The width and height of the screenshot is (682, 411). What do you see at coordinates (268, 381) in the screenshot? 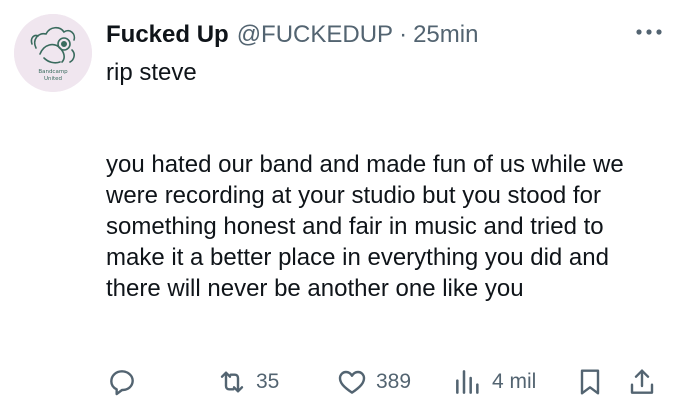
I see `repost-count: 35` at bounding box center [268, 381].